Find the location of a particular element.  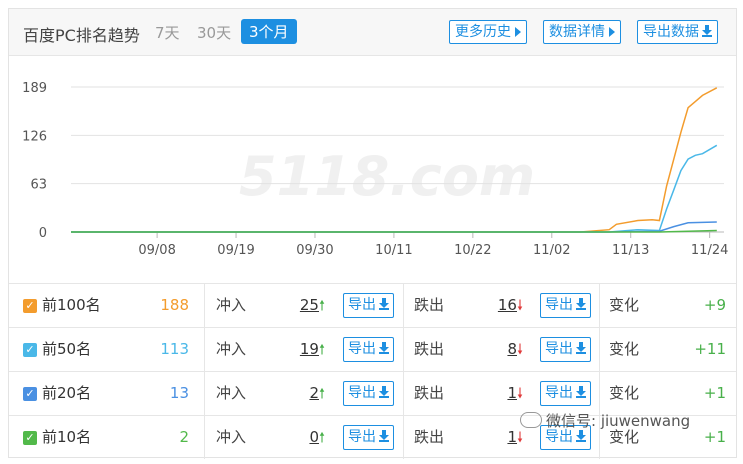

drop-out-count-link: 16🠗 is located at coordinates (497, 305).